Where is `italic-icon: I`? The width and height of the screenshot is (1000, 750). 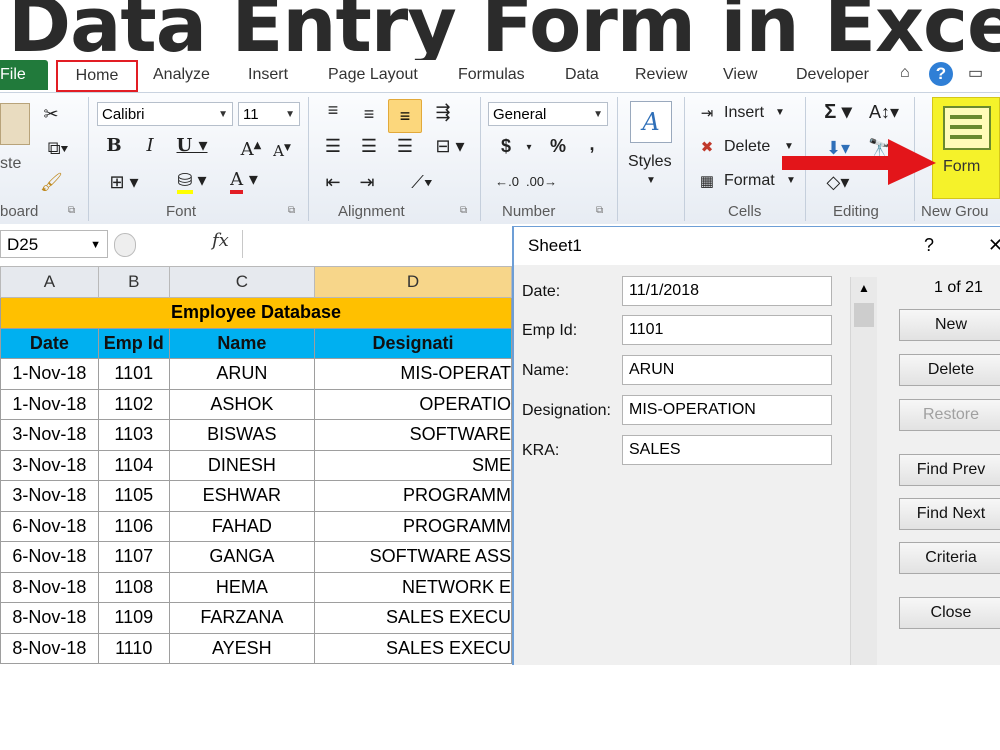 italic-icon: I is located at coordinates (150, 146).